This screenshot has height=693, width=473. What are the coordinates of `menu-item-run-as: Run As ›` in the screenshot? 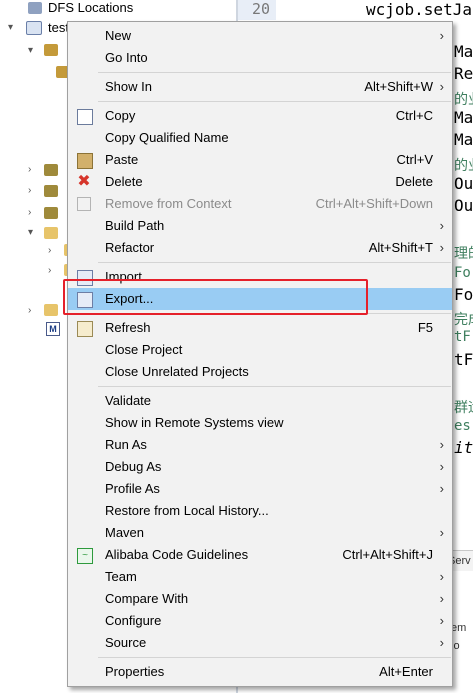 It's located at (260, 445).